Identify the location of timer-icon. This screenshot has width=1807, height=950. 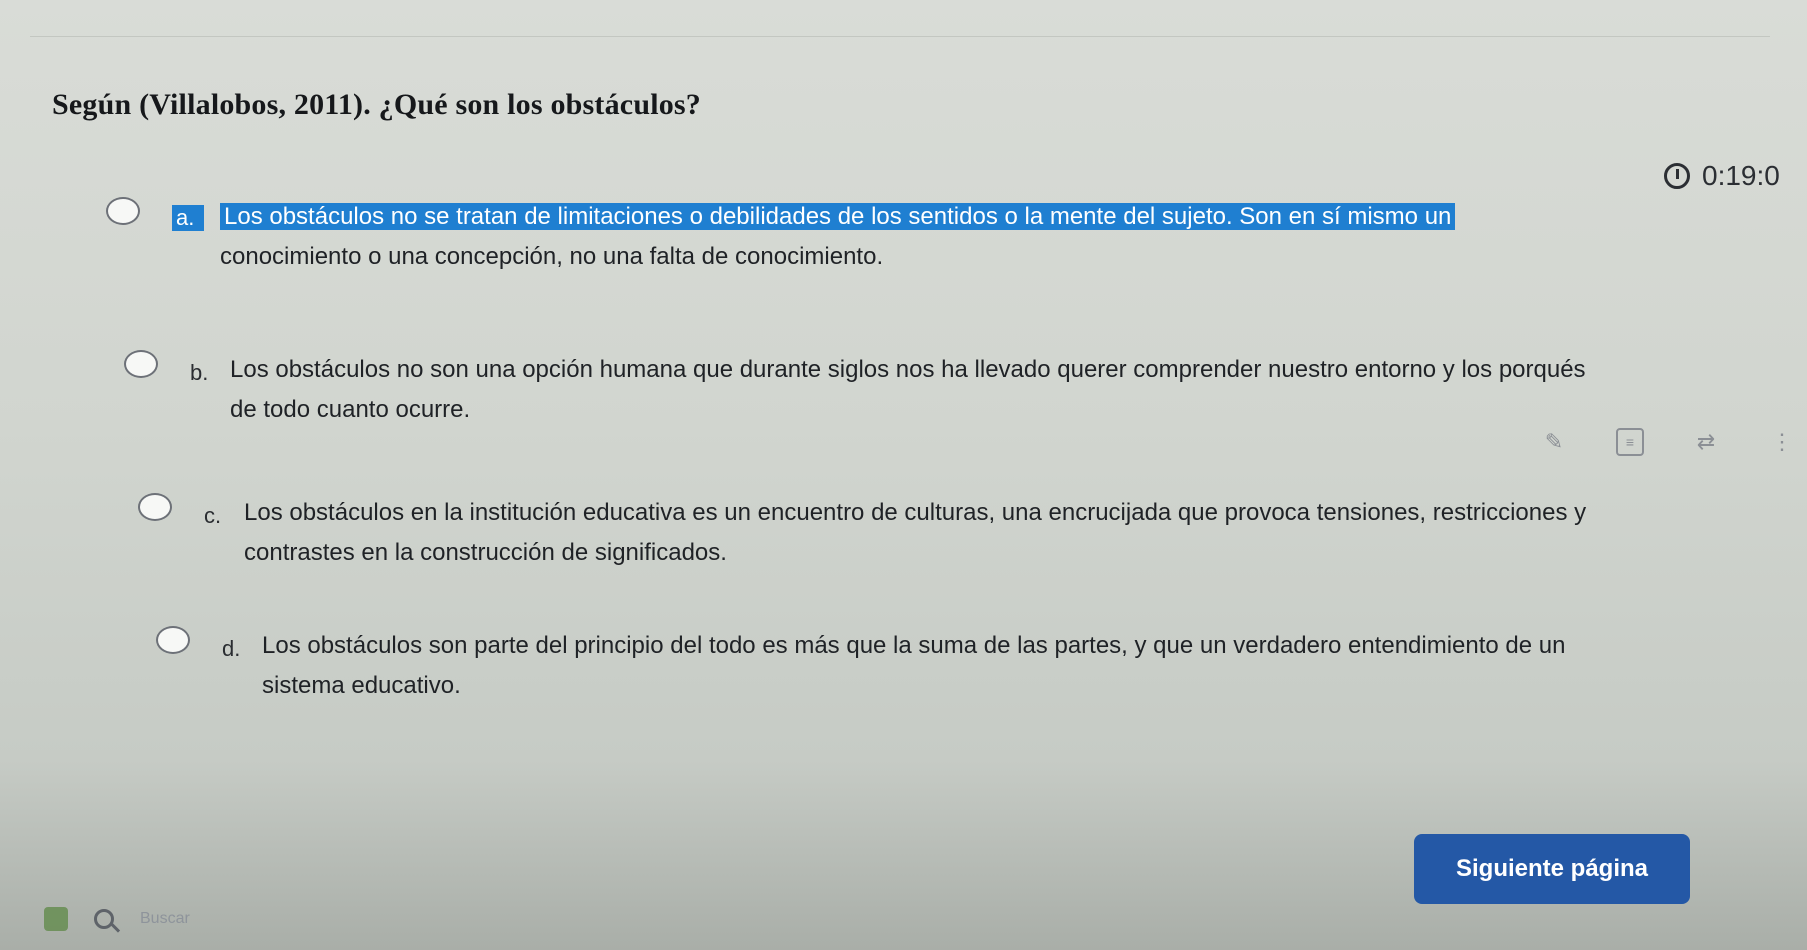
(1677, 176).